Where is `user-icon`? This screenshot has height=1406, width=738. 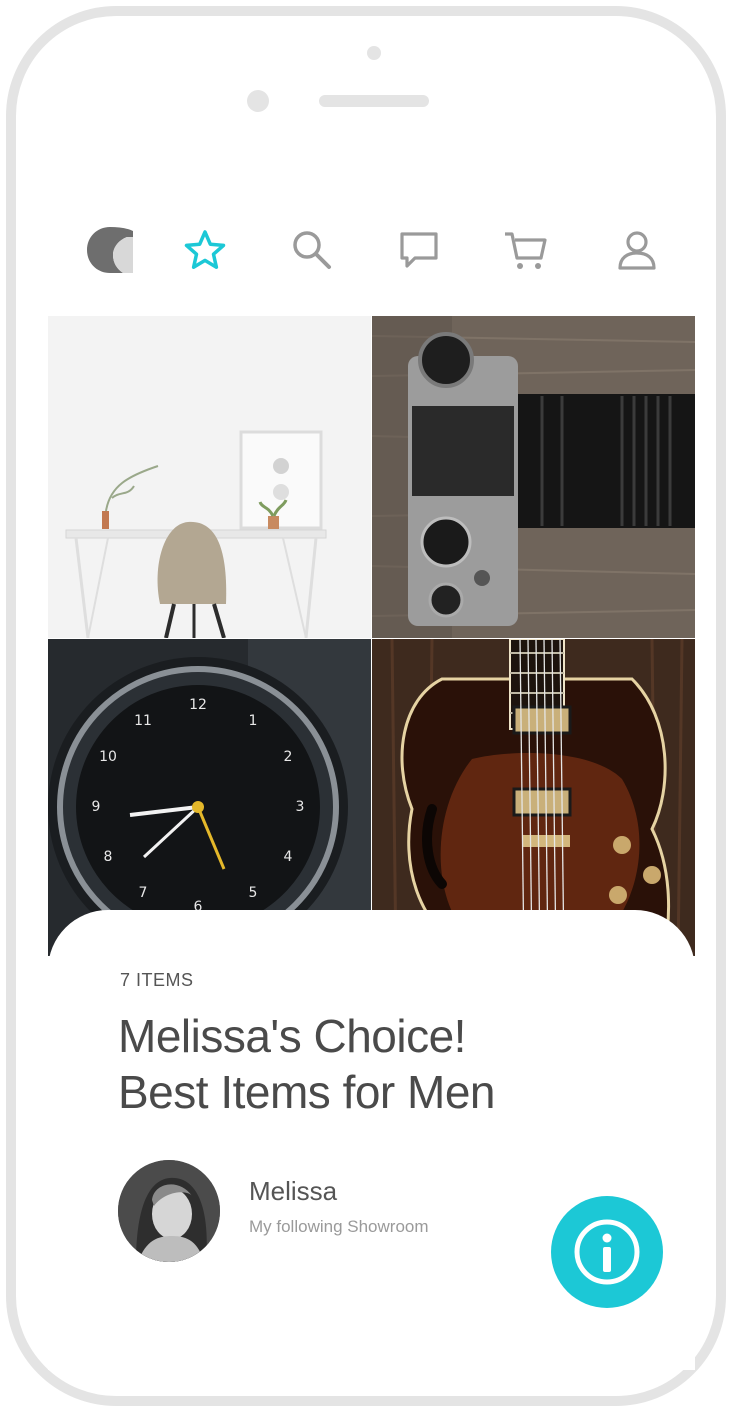 user-icon is located at coordinates (637, 250).